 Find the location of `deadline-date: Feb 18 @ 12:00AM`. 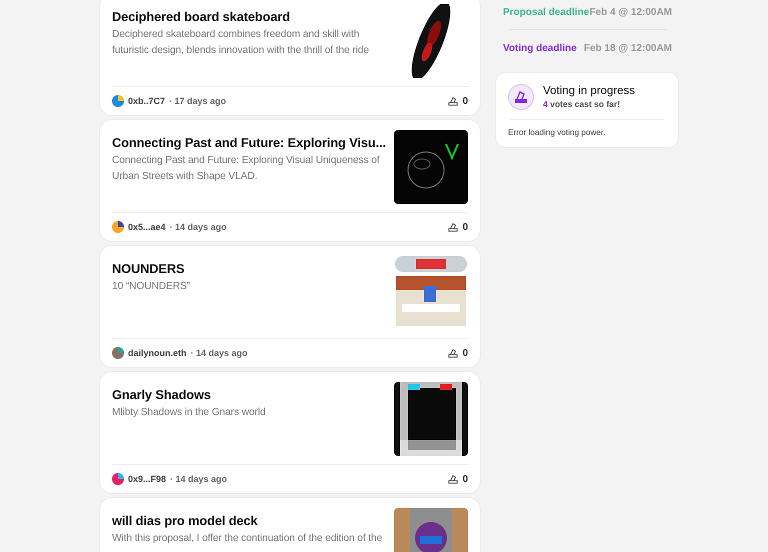

deadline-date: Feb 18 @ 12:00AM is located at coordinates (628, 48).